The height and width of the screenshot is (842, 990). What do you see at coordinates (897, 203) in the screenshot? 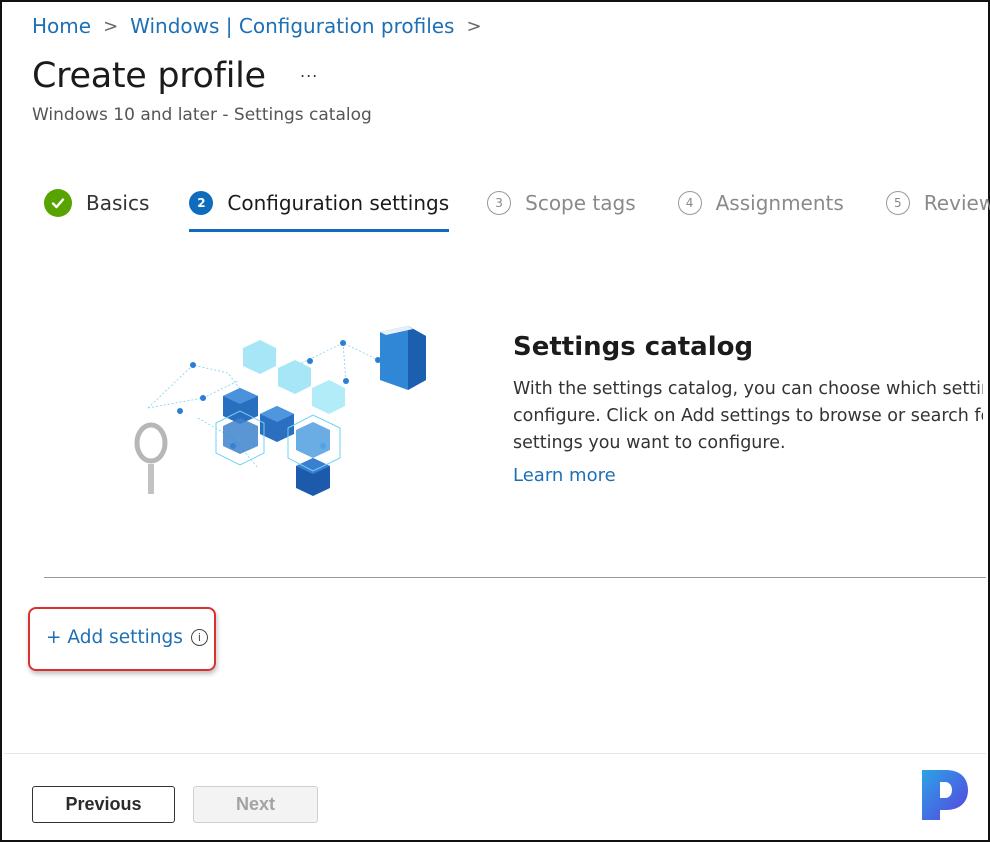
I see `step-number-5: 5` at bounding box center [897, 203].